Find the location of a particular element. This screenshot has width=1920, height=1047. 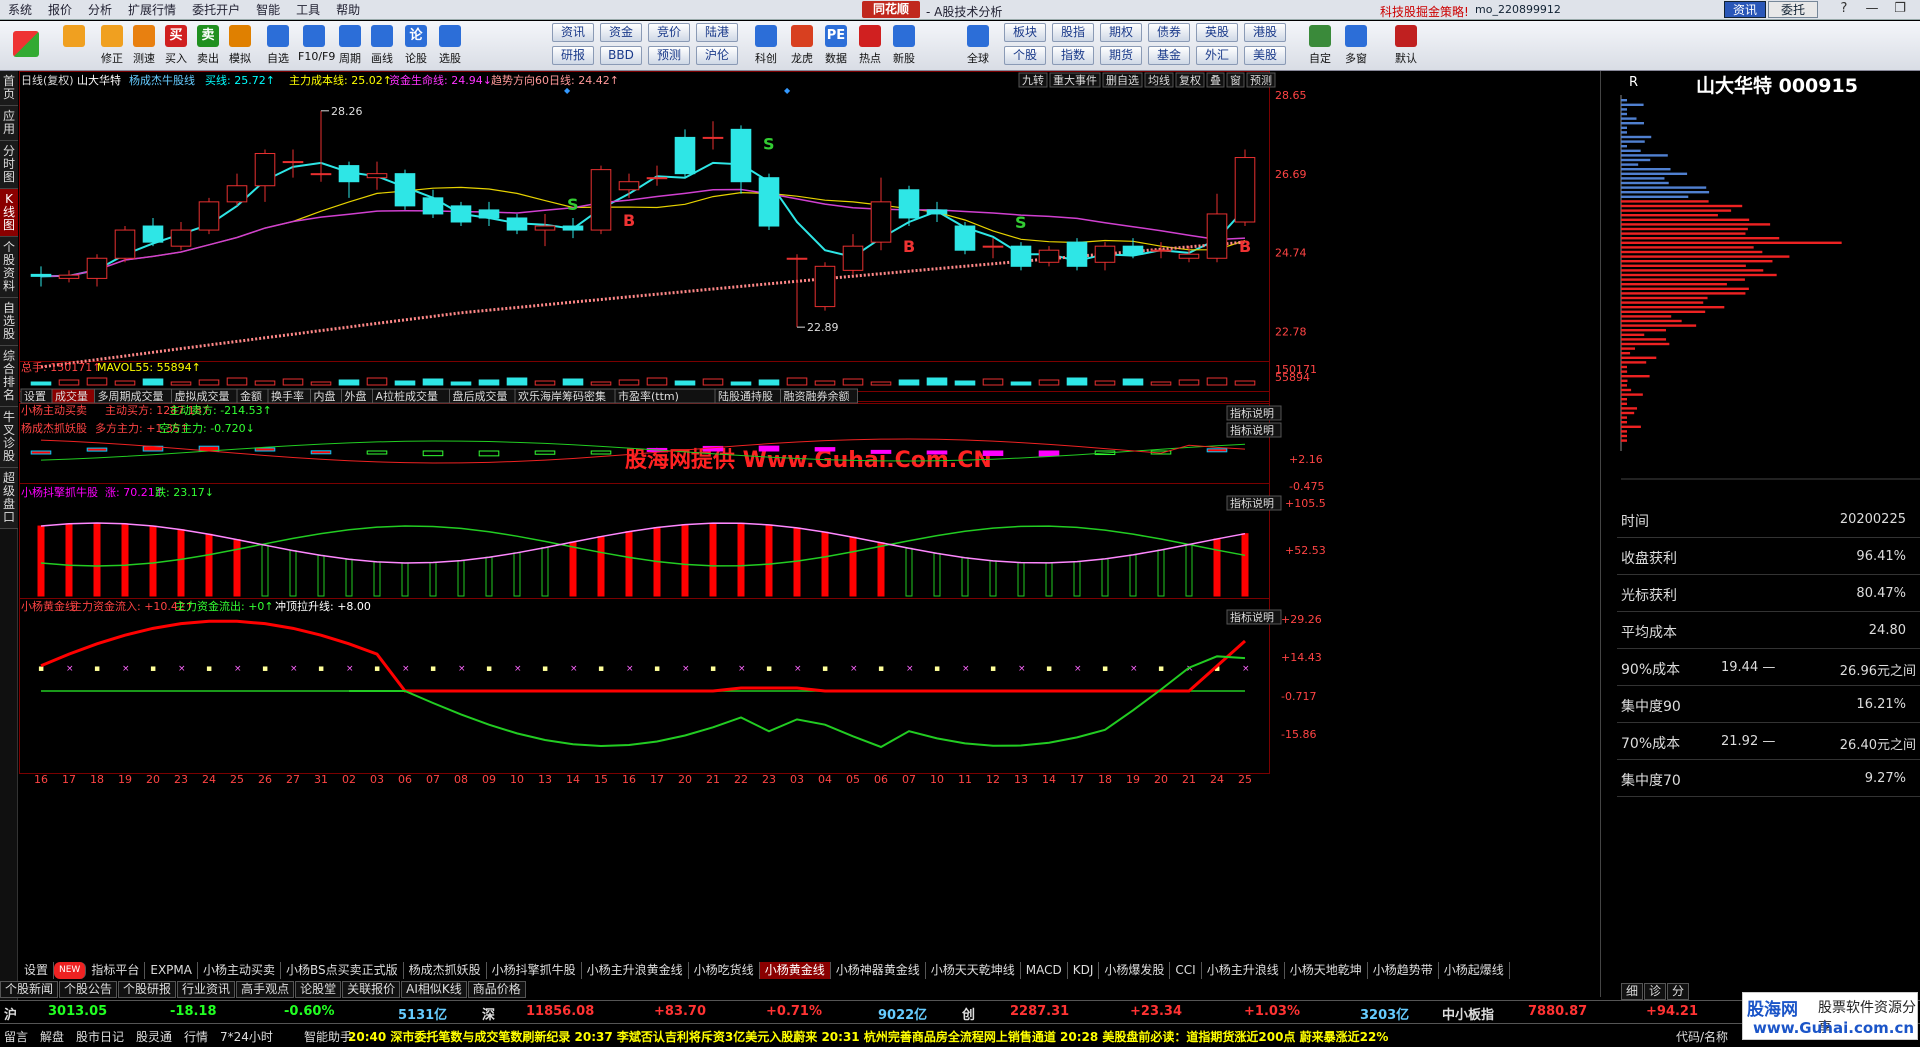

quick-btn-4: 研报 is located at coordinates (573, 55).